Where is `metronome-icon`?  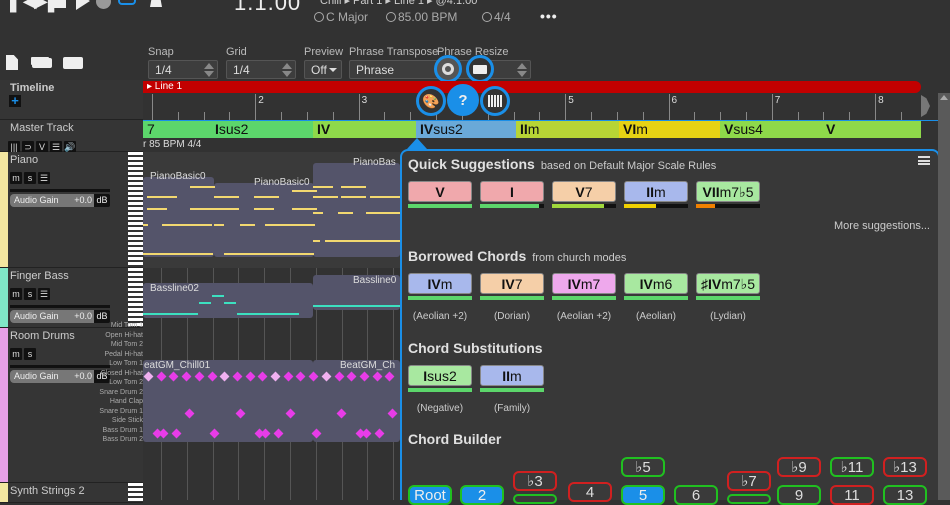 metronome-icon is located at coordinates (156, 3).